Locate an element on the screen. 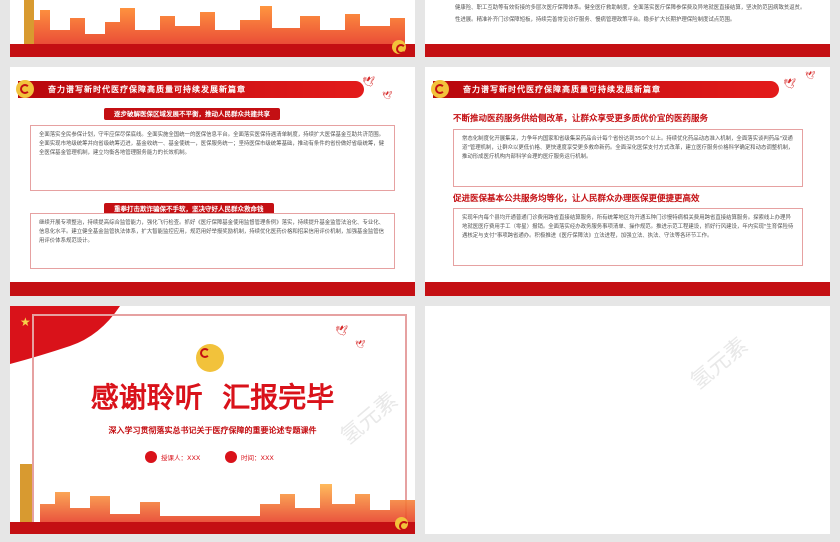  time-info: 时间：XXX is located at coordinates (249, 457).